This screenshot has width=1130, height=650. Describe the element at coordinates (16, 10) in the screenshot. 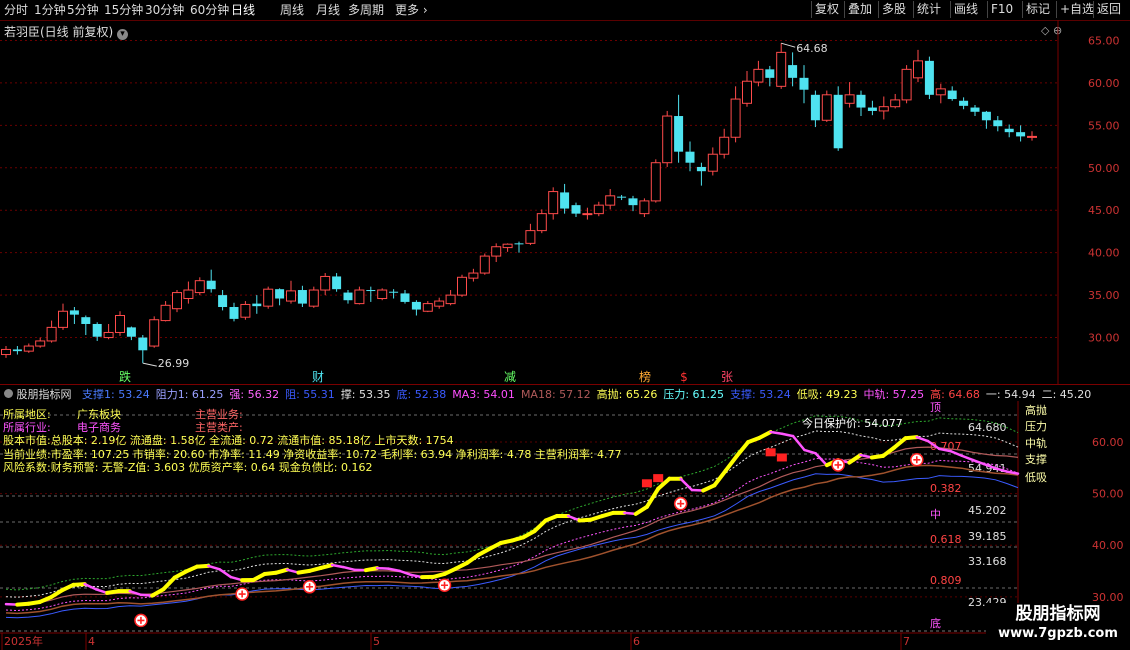

I see `period-0: 分时` at that location.